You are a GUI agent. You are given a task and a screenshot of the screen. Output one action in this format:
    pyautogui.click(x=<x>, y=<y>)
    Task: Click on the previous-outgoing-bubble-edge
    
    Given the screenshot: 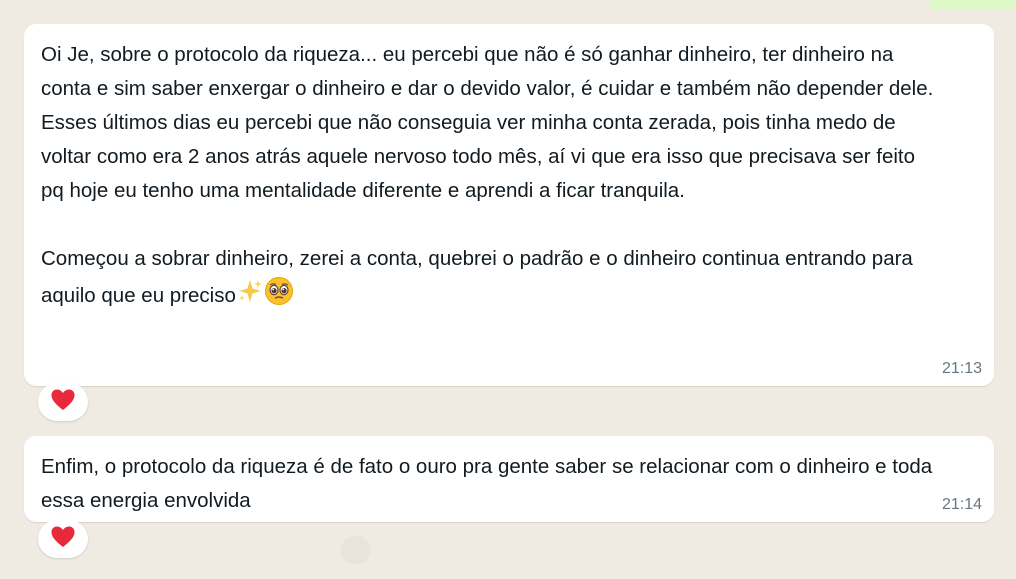 What is the action you would take?
    pyautogui.click(x=973, y=5)
    